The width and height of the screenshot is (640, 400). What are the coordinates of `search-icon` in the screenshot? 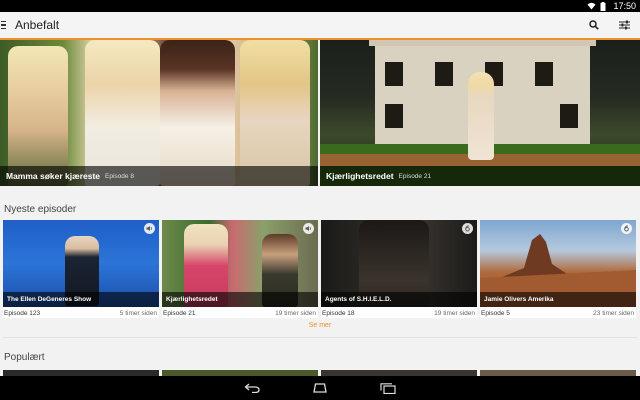 It's located at (594, 25).